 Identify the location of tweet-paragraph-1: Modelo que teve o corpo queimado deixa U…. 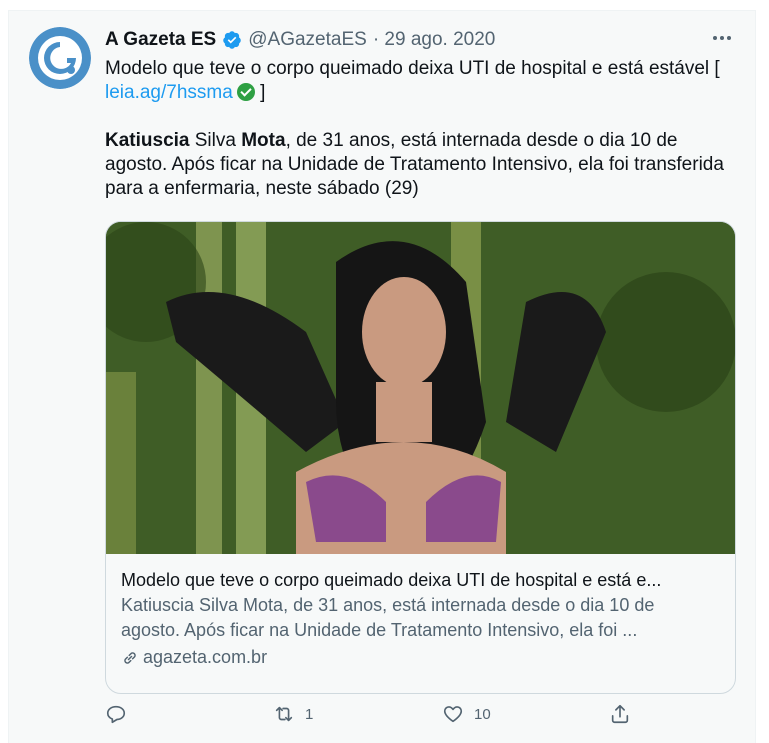
(415, 81).